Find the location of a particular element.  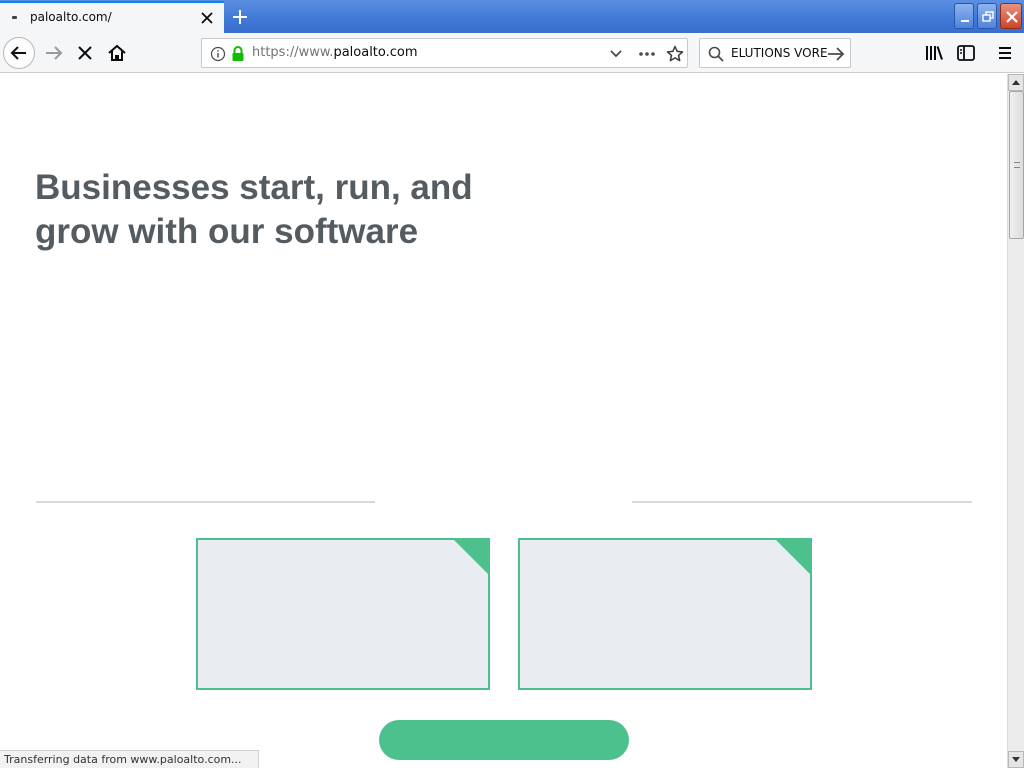

forward-arrow-icon is located at coordinates (54, 53).